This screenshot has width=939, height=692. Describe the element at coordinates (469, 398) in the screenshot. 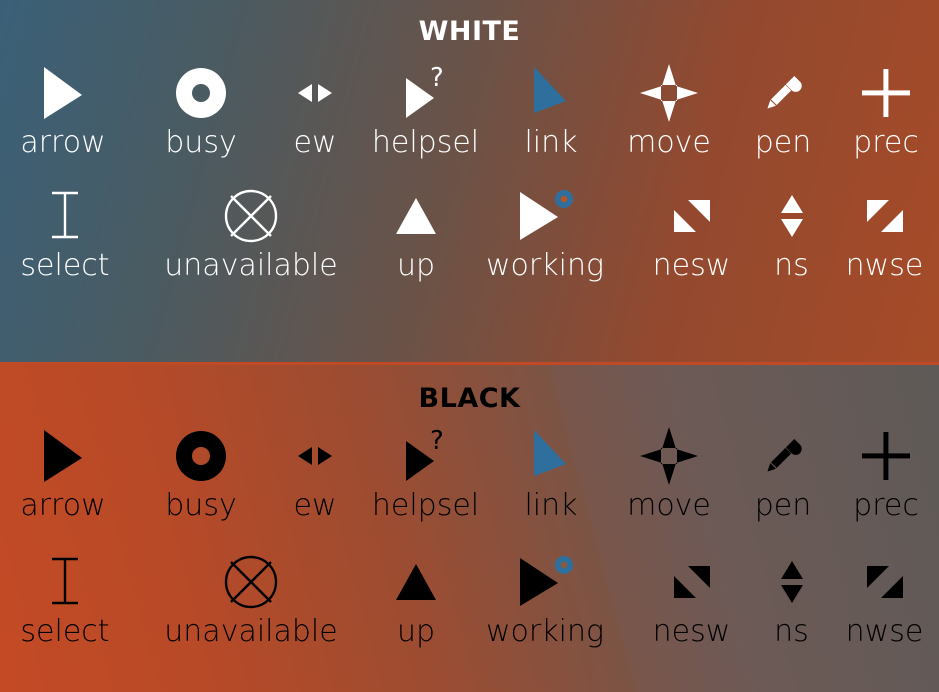

I see `section-title-black: BLACK` at that location.